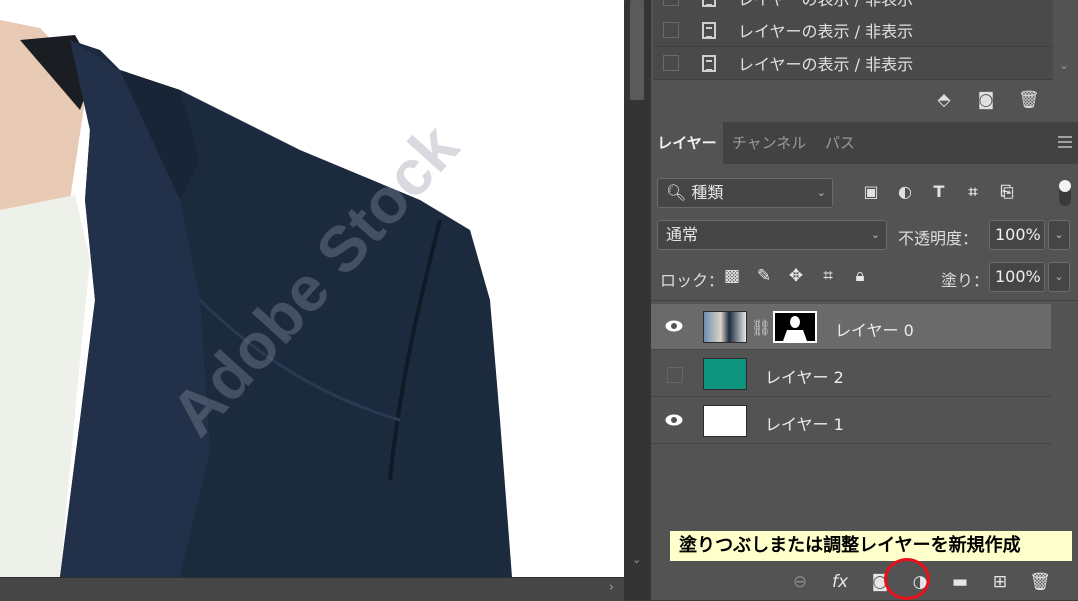  Describe the element at coordinates (1018, 234) in the screenshot. I see `opacity-value: 100%` at that location.